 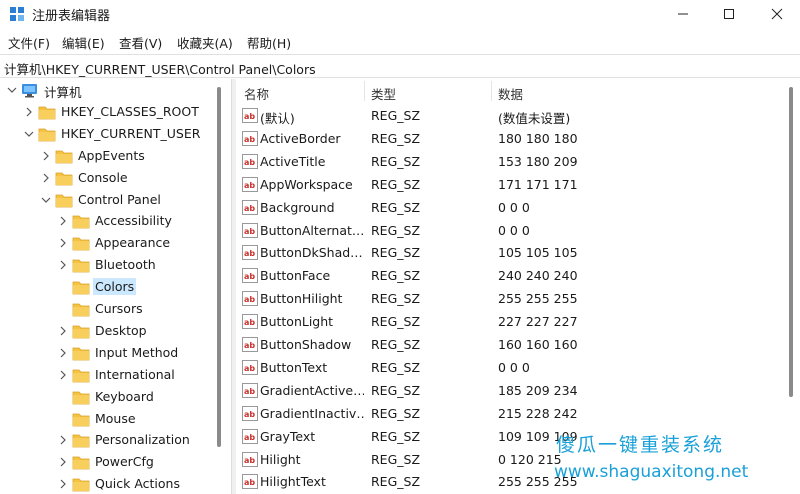 What do you see at coordinates (269, 42) in the screenshot?
I see `menu-help: 帮助(H)` at bounding box center [269, 42].